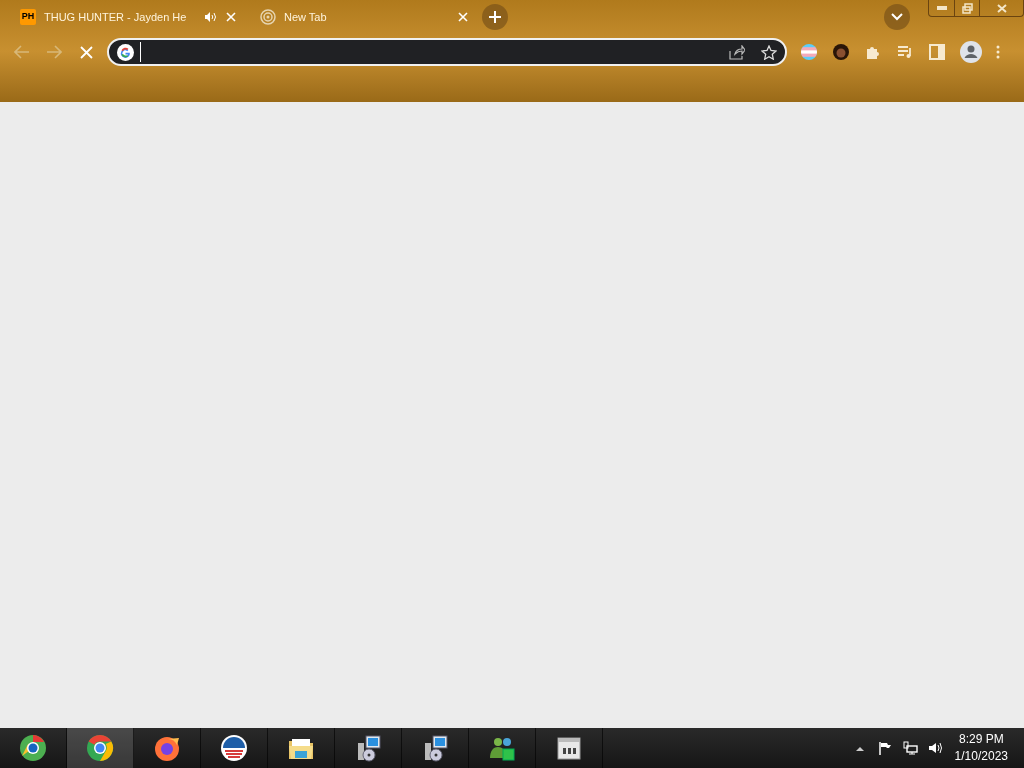  What do you see at coordinates (1001, 8) in the screenshot?
I see `close-icon` at bounding box center [1001, 8].